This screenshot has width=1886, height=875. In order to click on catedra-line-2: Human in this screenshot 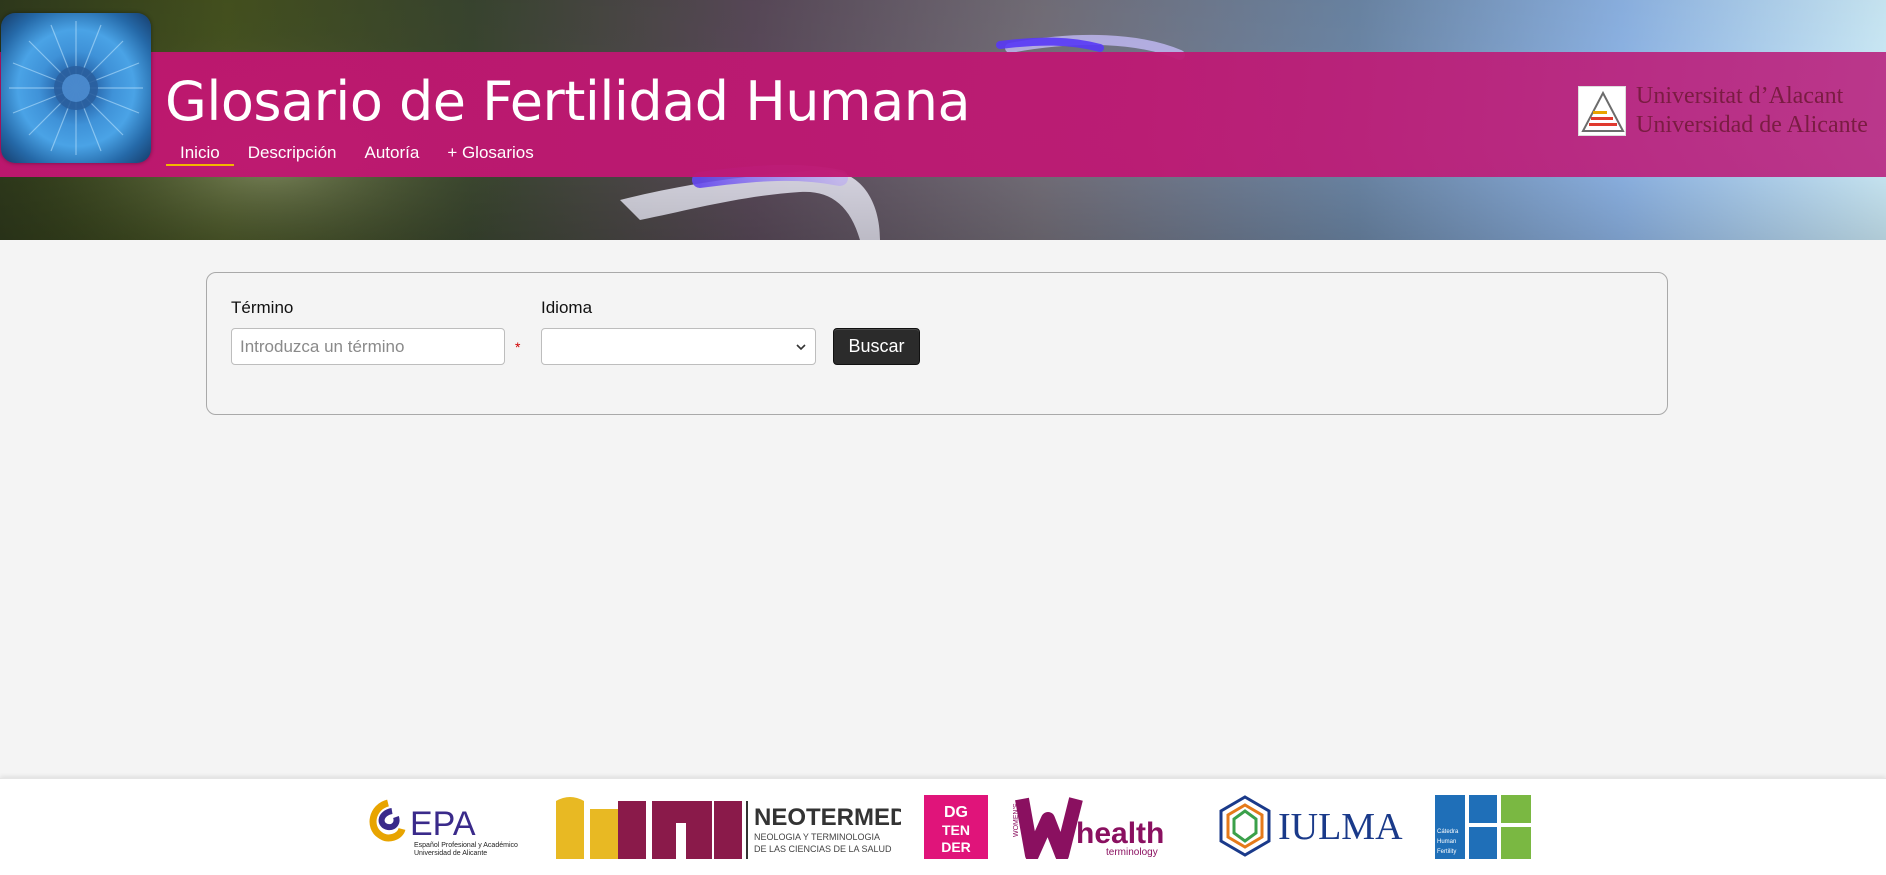, I will do `click(1446, 842)`.